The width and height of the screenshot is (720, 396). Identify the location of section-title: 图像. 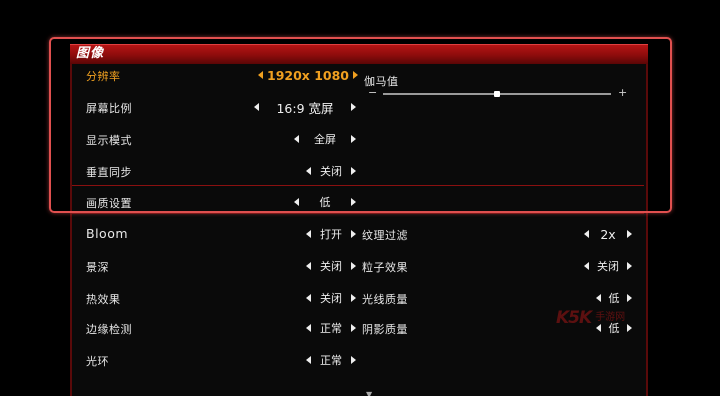
(90, 53).